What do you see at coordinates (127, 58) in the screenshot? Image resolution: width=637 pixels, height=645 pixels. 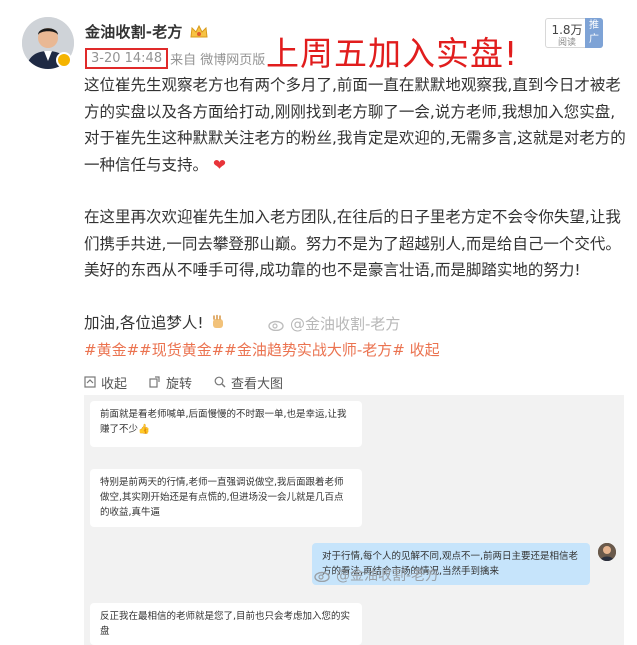 I see `post-time: 3-20 14:48` at bounding box center [127, 58].